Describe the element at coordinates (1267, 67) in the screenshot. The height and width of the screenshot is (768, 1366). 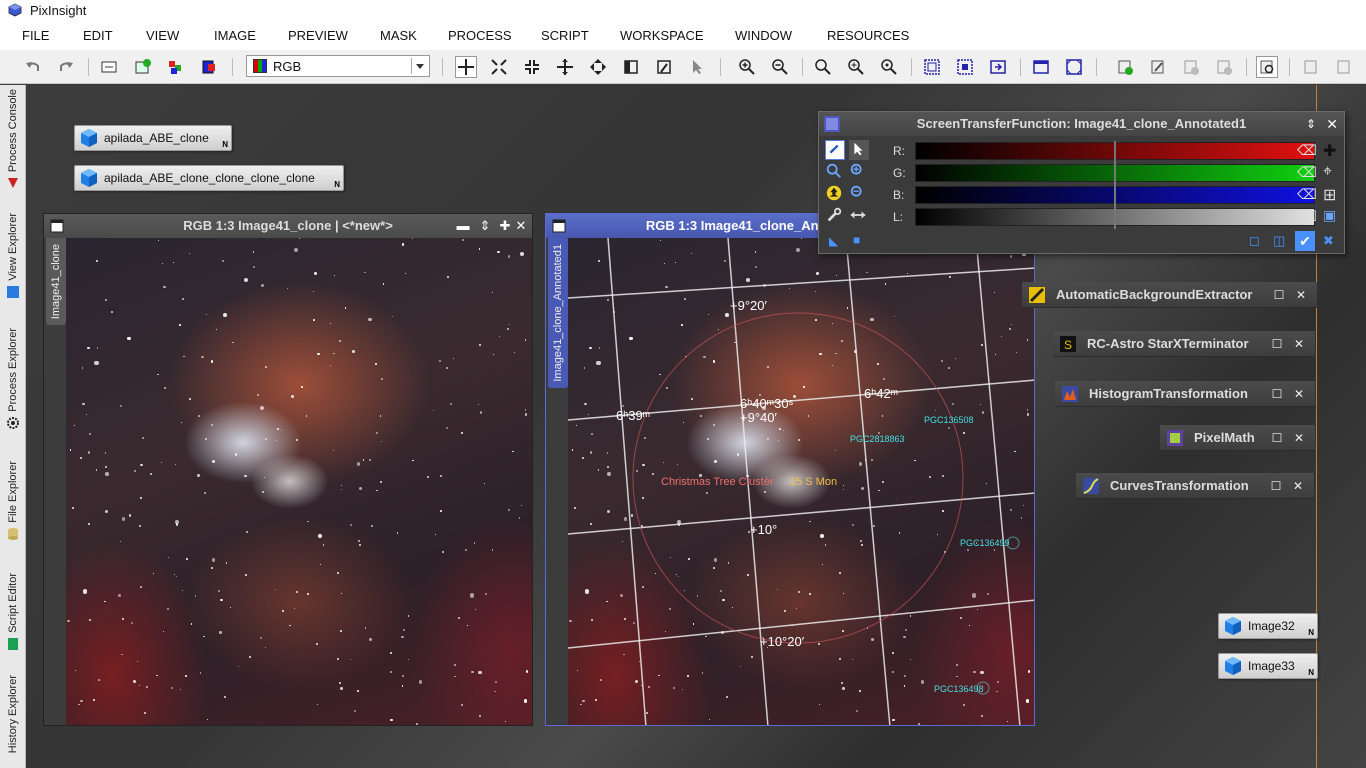
I see `mask-view-icon` at that location.